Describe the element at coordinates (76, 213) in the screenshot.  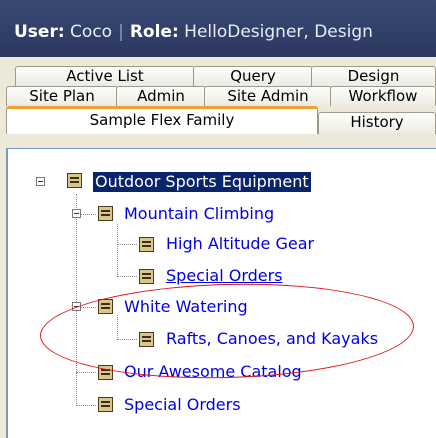
I see `collapse-toggle-mountain` at that location.